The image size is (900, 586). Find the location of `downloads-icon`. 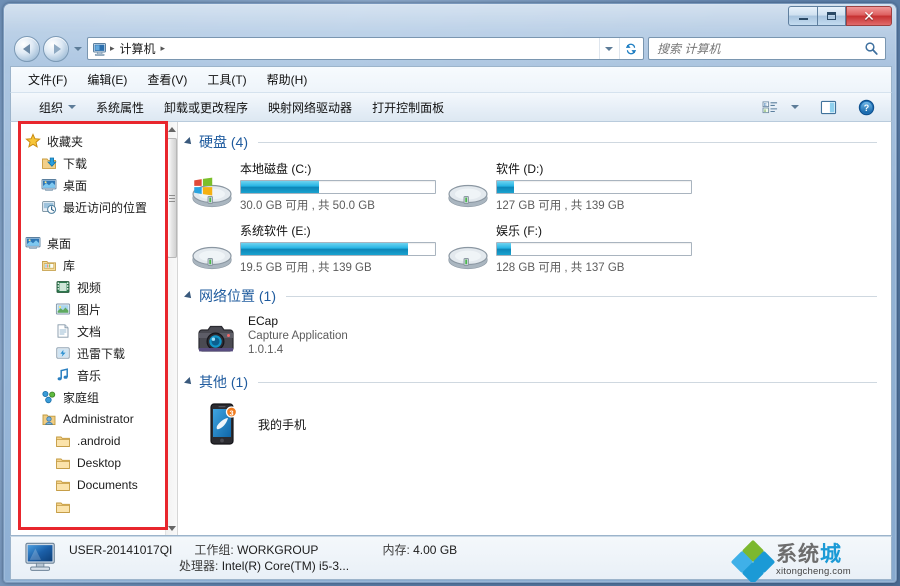

downloads-icon is located at coordinates (49, 163).